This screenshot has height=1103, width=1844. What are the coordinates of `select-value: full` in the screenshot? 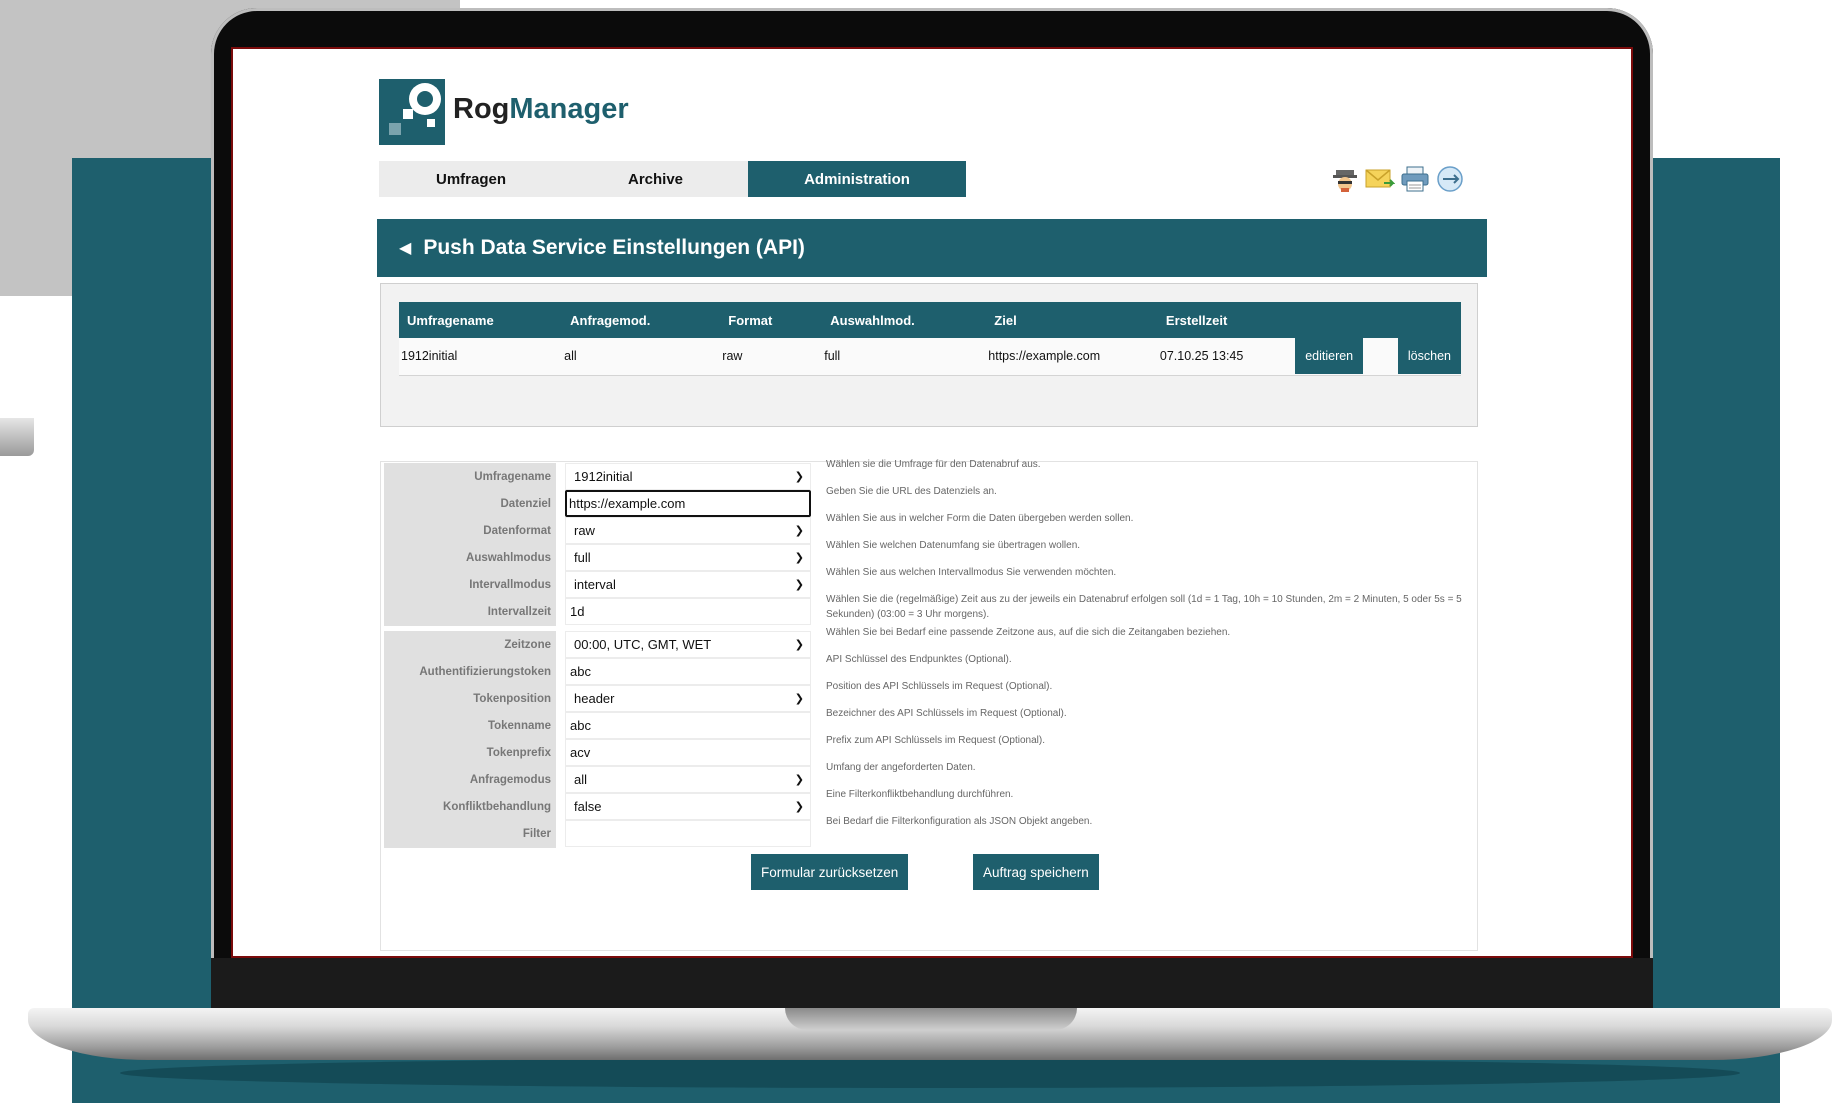 It's located at (582, 557).